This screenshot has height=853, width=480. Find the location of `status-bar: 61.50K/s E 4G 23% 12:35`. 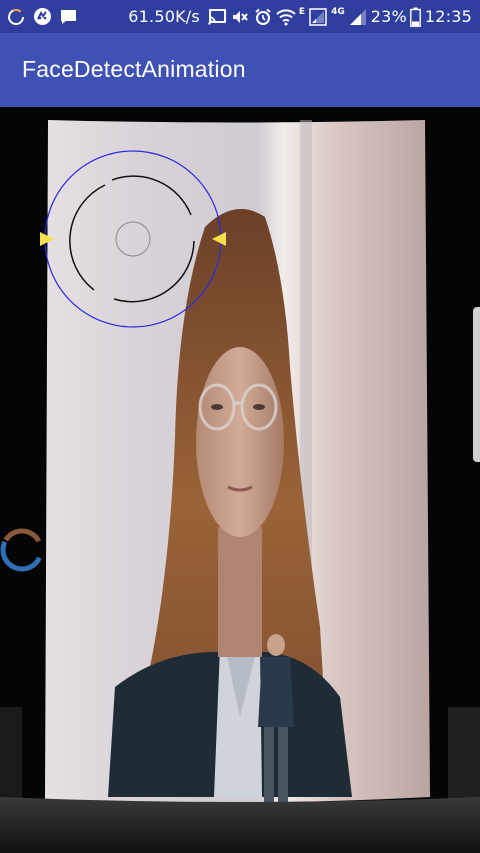

status-bar: 61.50K/s E 4G 23% 12:35 is located at coordinates (240, 16).